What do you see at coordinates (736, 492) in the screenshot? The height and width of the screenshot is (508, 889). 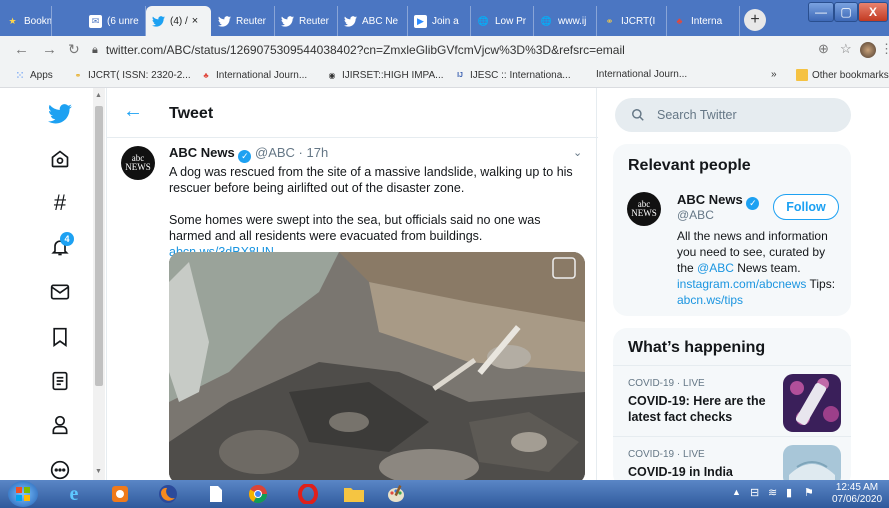 I see `show-hidden-icons-arrow: ▲` at bounding box center [736, 492].